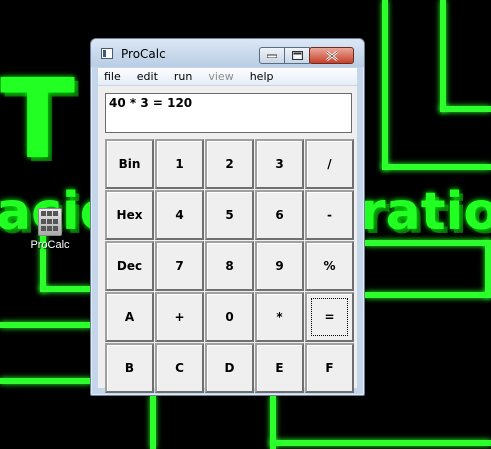 This screenshot has height=449, width=491. Describe the element at coordinates (329, 164) in the screenshot. I see `key-divide: /` at that location.